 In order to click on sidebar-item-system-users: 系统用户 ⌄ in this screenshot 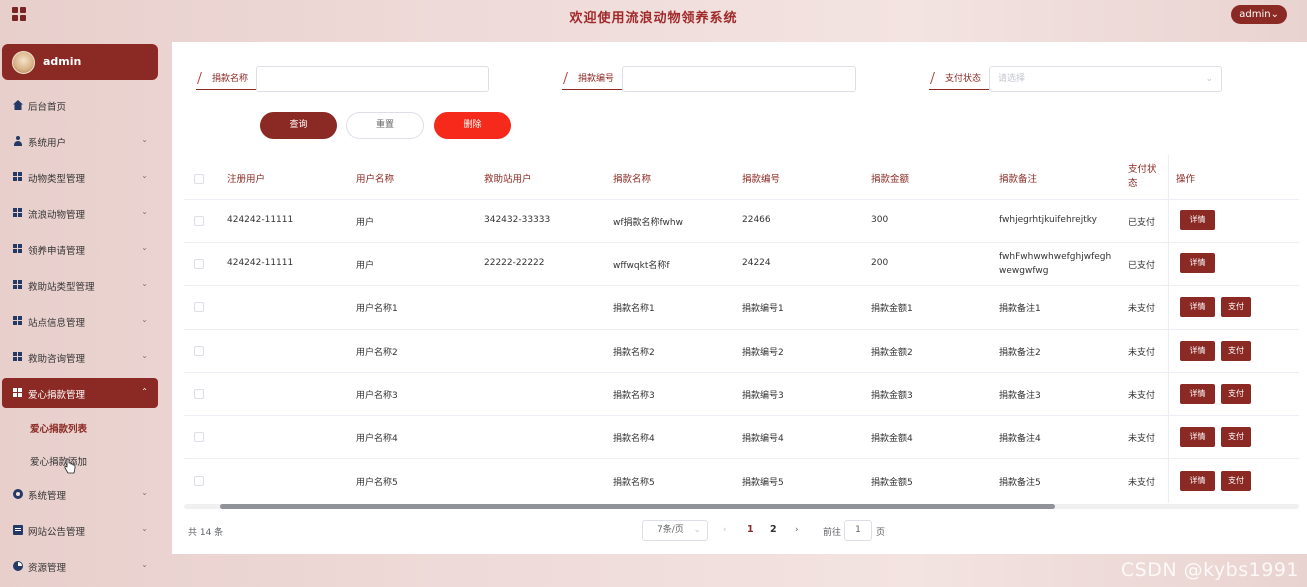, I will do `click(80, 141)`.